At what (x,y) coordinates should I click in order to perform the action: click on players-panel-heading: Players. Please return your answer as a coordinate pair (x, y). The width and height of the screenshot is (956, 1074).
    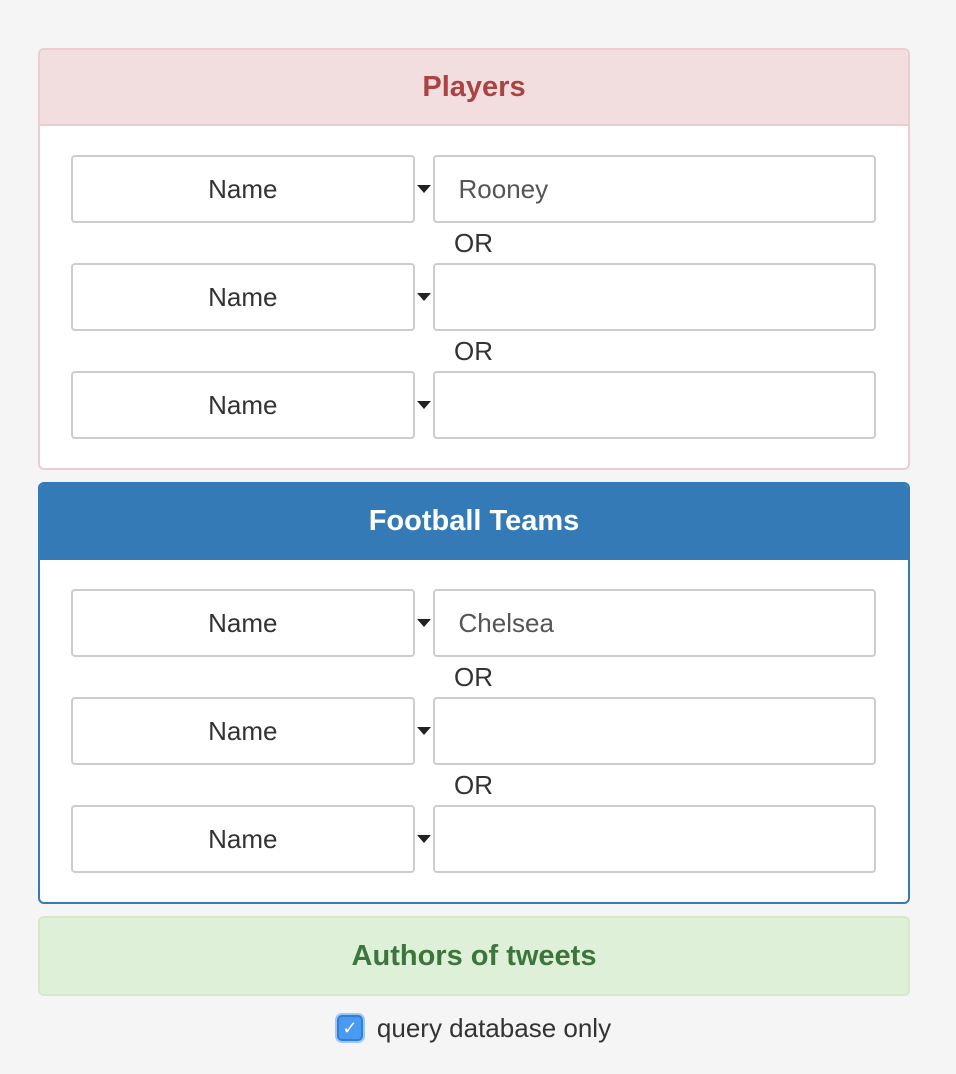
    Looking at the image, I should click on (474, 88).